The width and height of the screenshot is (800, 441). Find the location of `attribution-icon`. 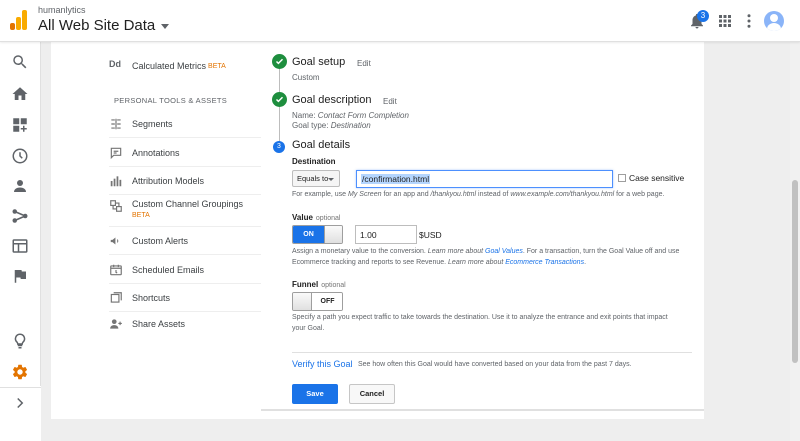

attribution-icon is located at coordinates (116, 180).